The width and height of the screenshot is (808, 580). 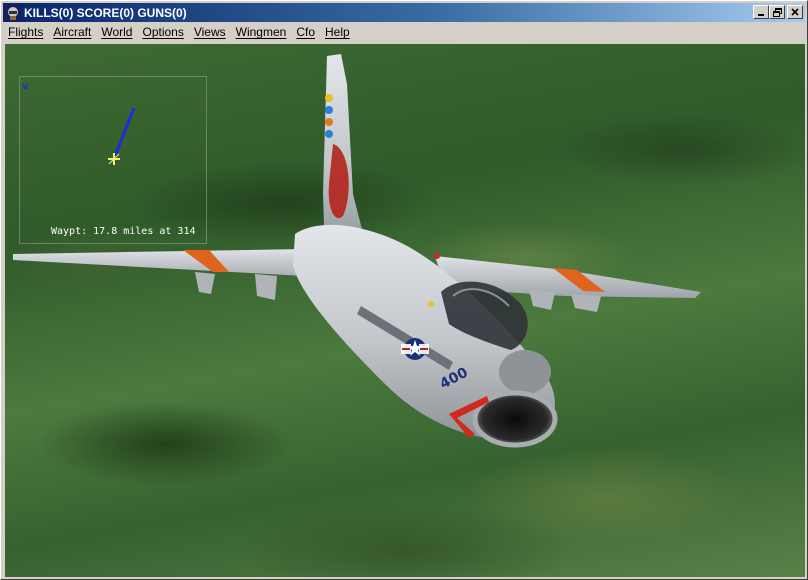 I want to click on minimize-icon, so click(x=761, y=15).